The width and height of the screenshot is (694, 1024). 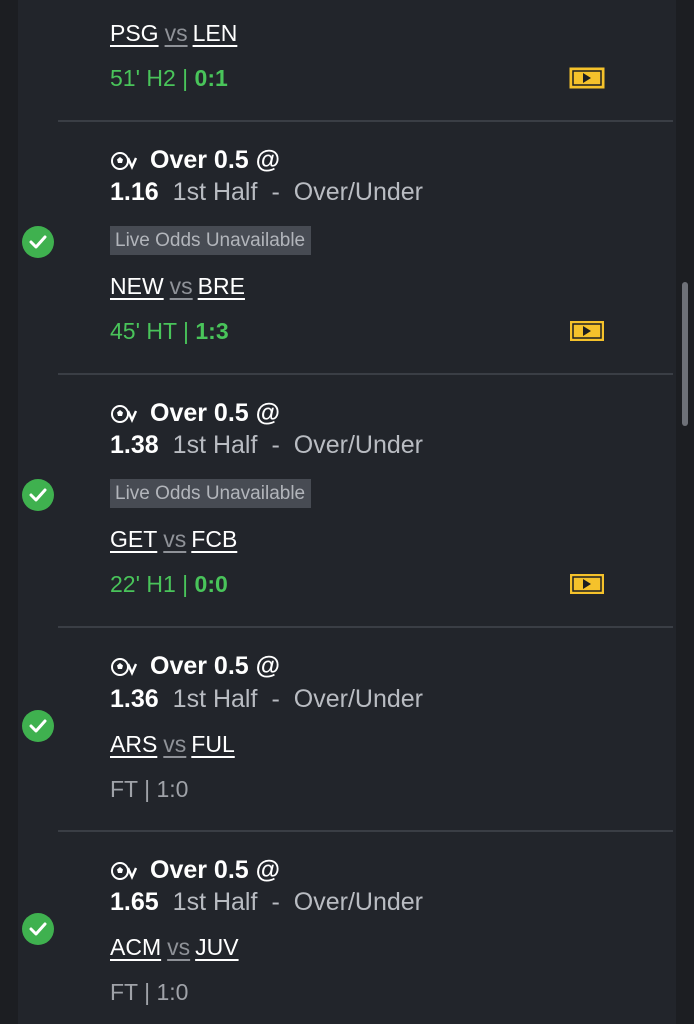 I want to click on odds-line: 1.36 1st Half - Over/Under, so click(x=266, y=699).